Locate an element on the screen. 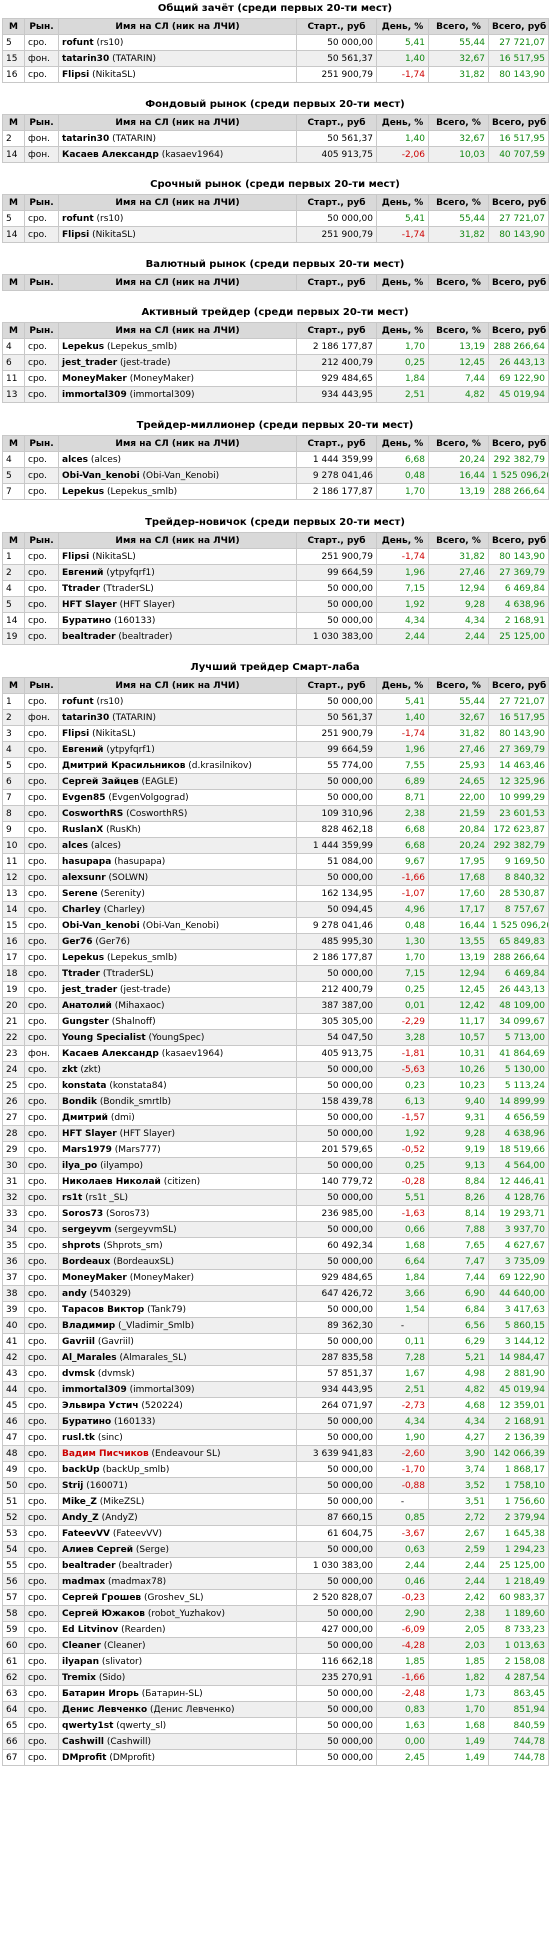  trader-profile-link: Al_Marales is located at coordinates (89, 1358).